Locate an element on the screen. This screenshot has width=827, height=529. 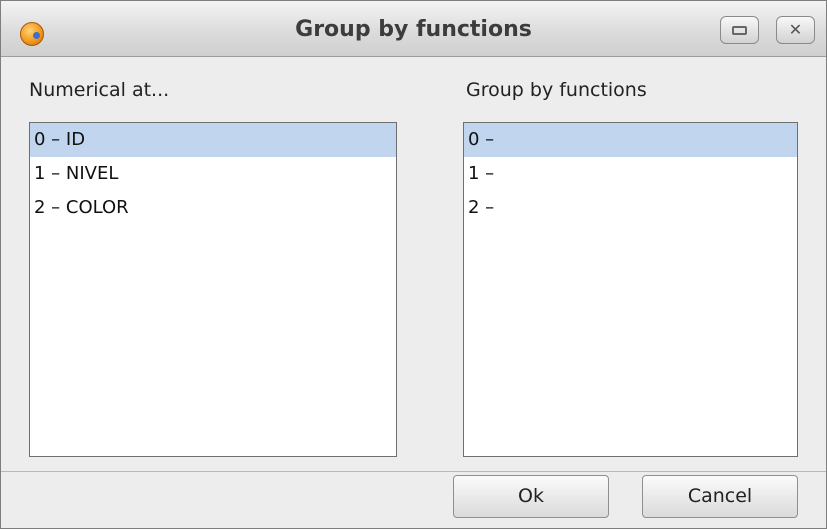
group-by-functions-label: Group by functions is located at coordinates (556, 90).